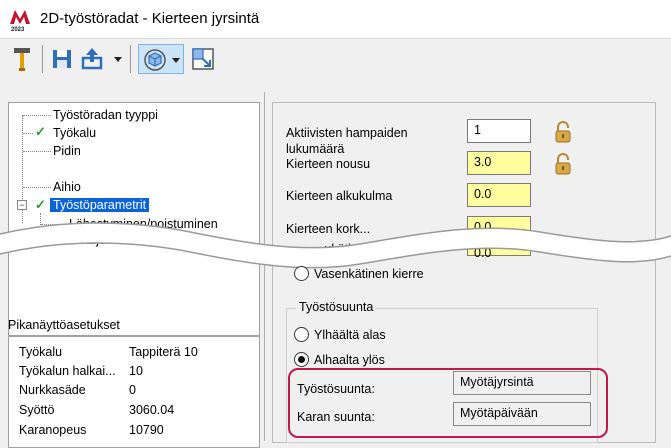 The width and height of the screenshot is (671, 448). What do you see at coordinates (301, 359) in the screenshot?
I see `bottom-up-radio` at bounding box center [301, 359].